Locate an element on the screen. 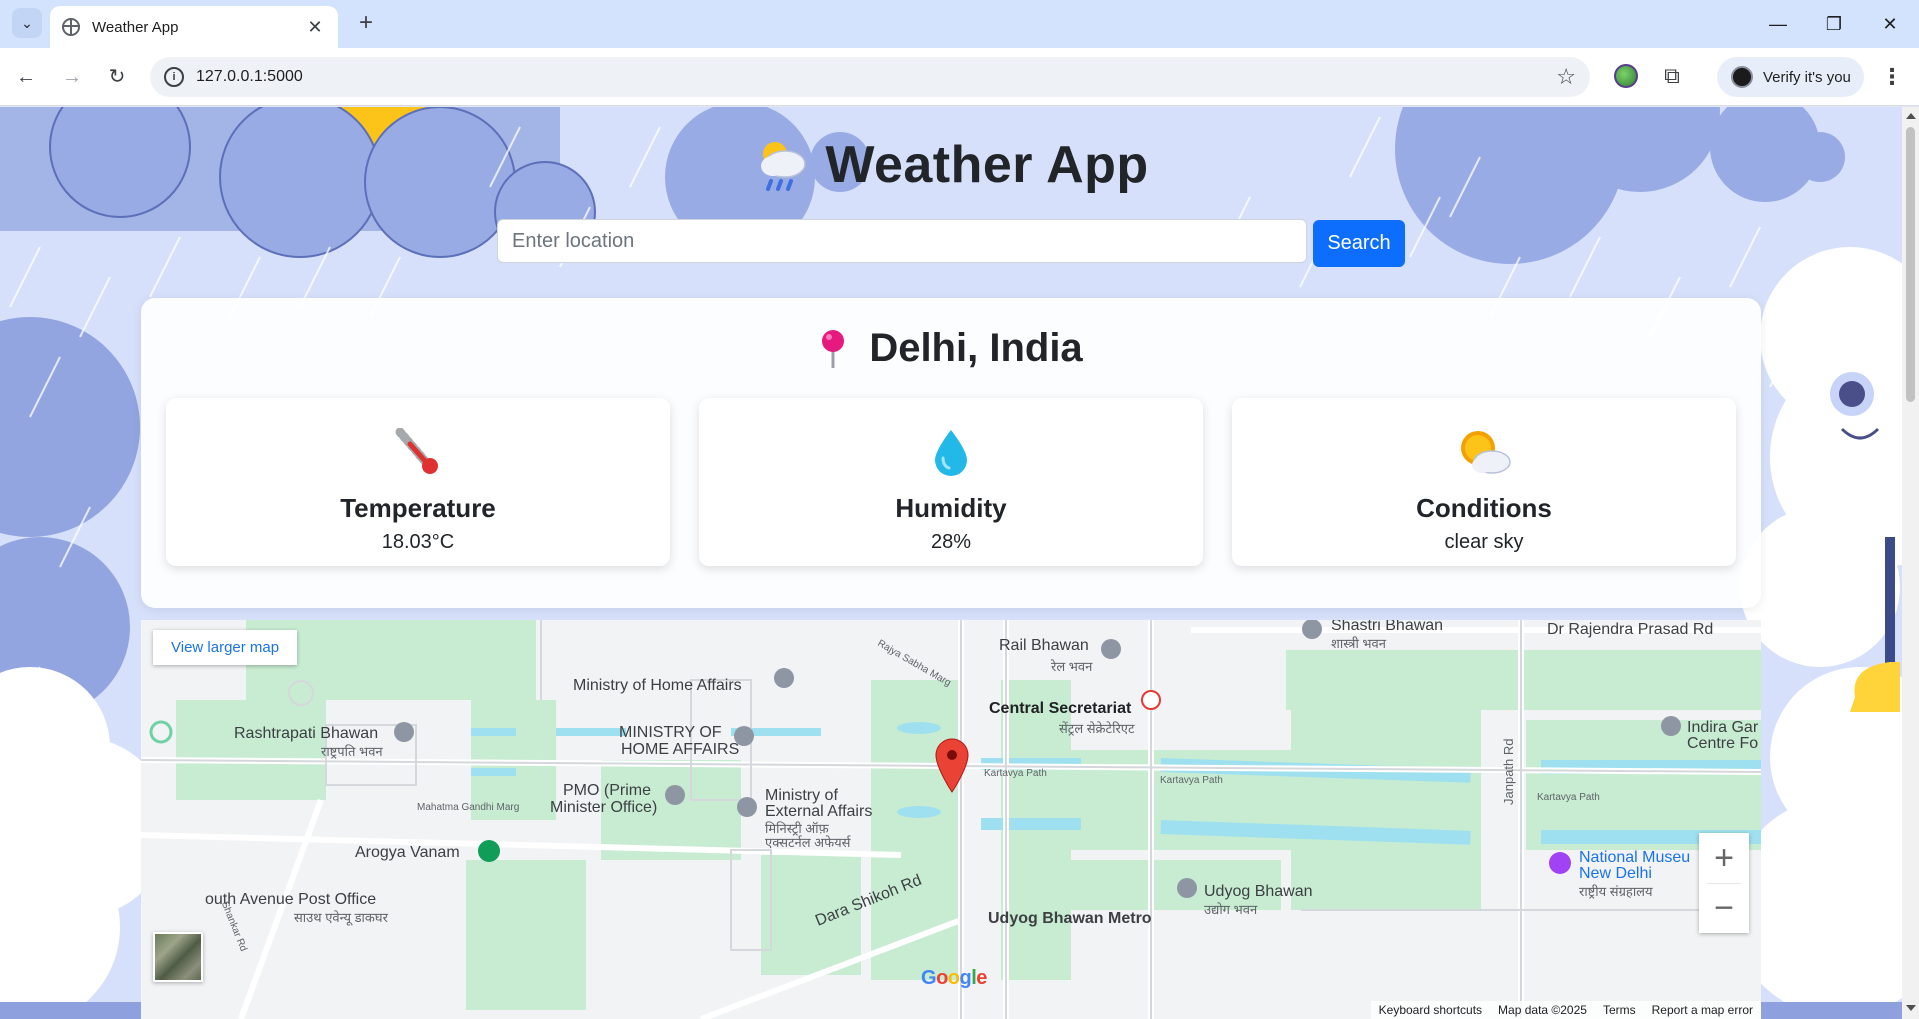 This screenshot has height=1019, width=1919. window-close-icon: ✕ is located at coordinates (1890, 24).